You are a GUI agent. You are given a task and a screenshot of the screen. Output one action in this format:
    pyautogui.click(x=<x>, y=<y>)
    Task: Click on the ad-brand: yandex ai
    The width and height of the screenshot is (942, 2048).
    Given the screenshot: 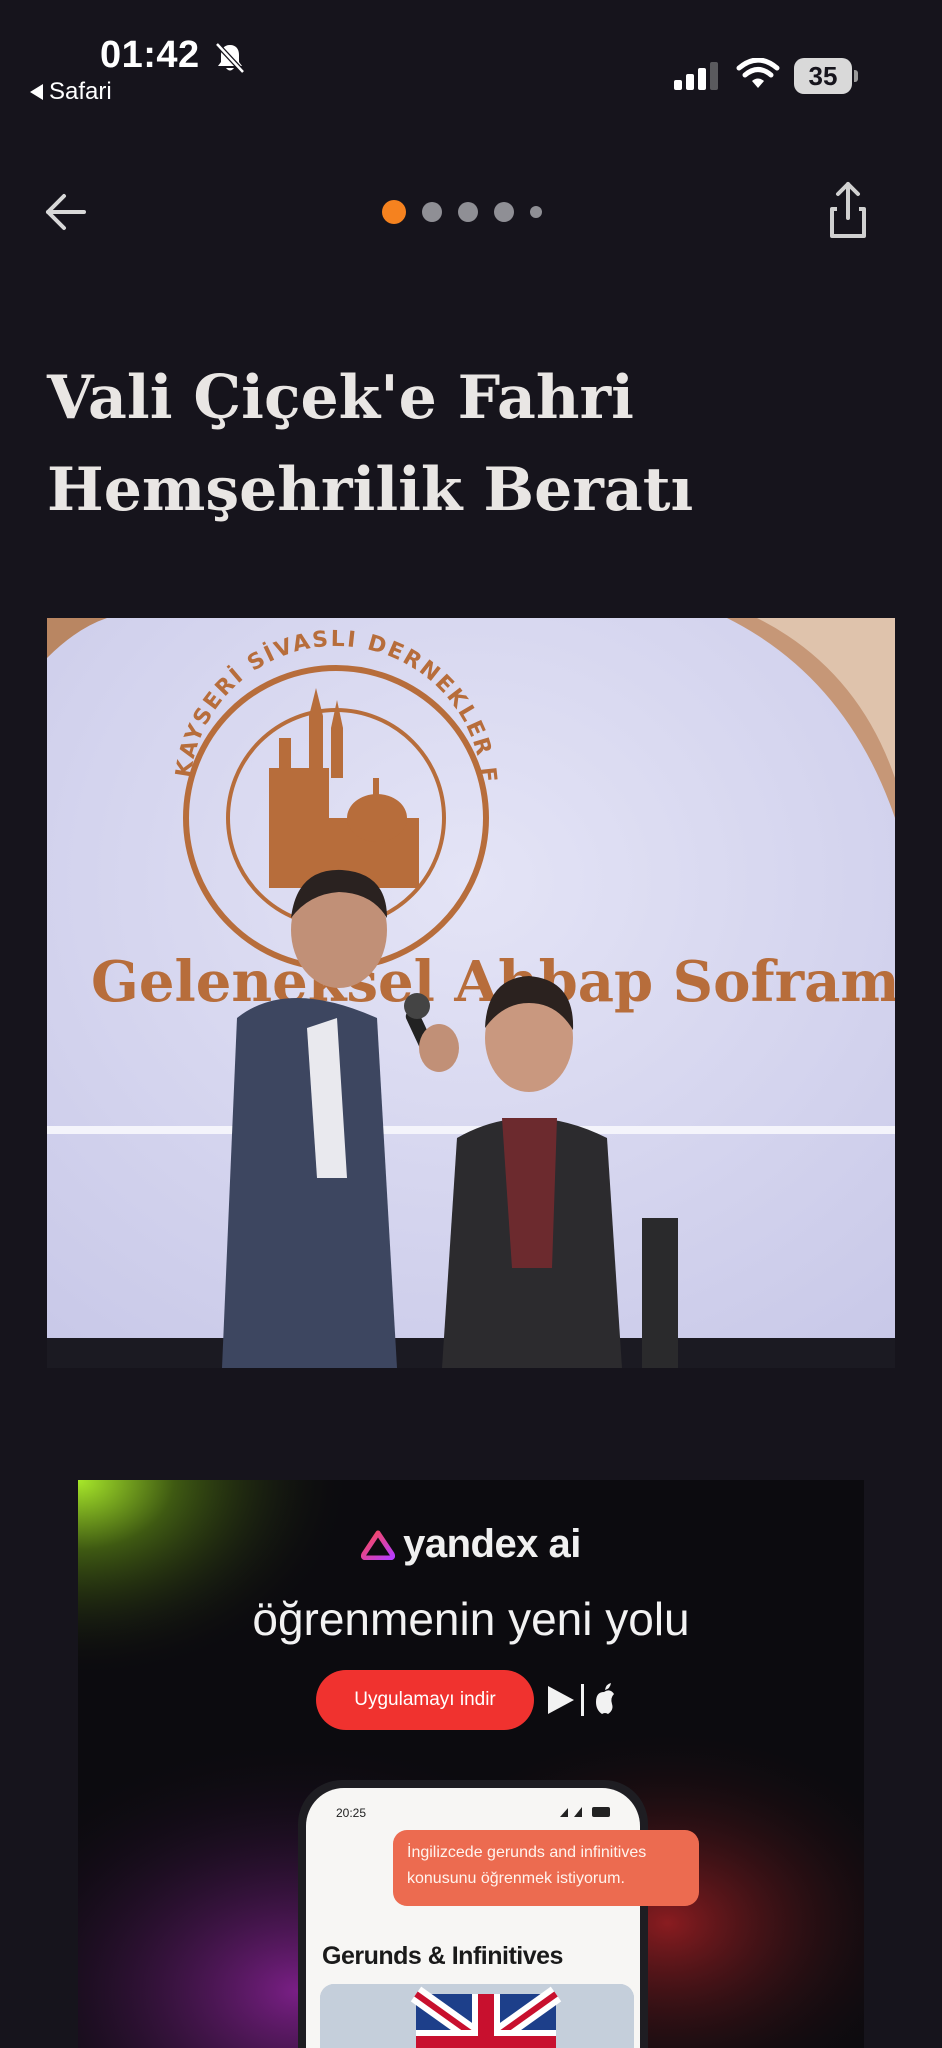 What is the action you would take?
    pyautogui.click(x=471, y=1544)
    